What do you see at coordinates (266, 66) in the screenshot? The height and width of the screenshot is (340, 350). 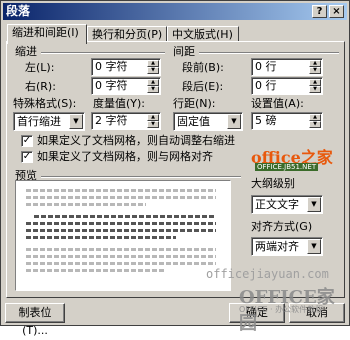 I see `space-before-value: 0 行` at bounding box center [266, 66].